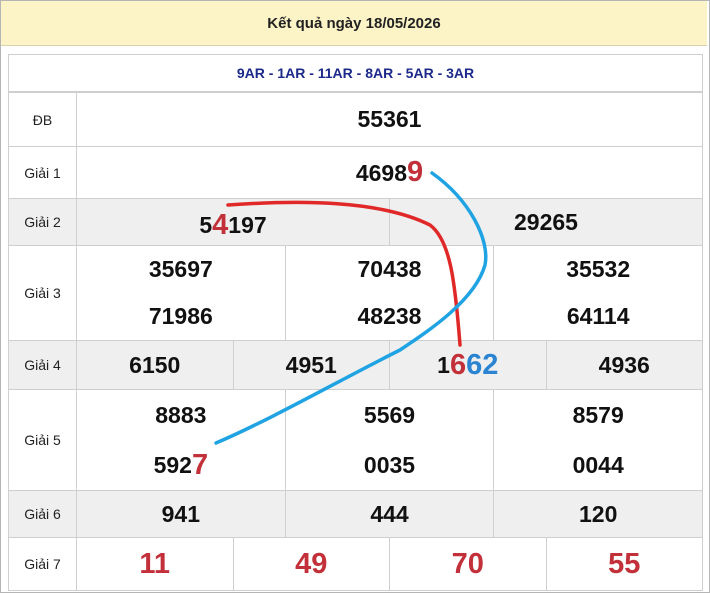  I want to click on g5-value-4: 592 7, so click(181, 464).